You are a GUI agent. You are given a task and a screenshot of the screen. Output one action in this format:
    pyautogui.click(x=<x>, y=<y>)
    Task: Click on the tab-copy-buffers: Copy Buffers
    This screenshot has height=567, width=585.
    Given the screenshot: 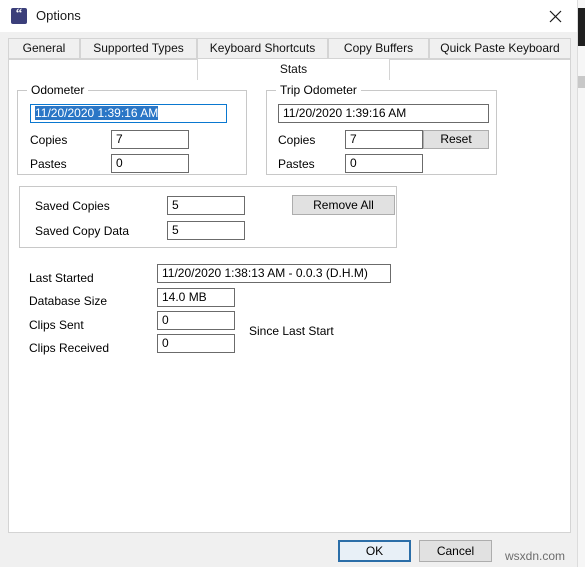 What is the action you would take?
    pyautogui.click(x=378, y=48)
    